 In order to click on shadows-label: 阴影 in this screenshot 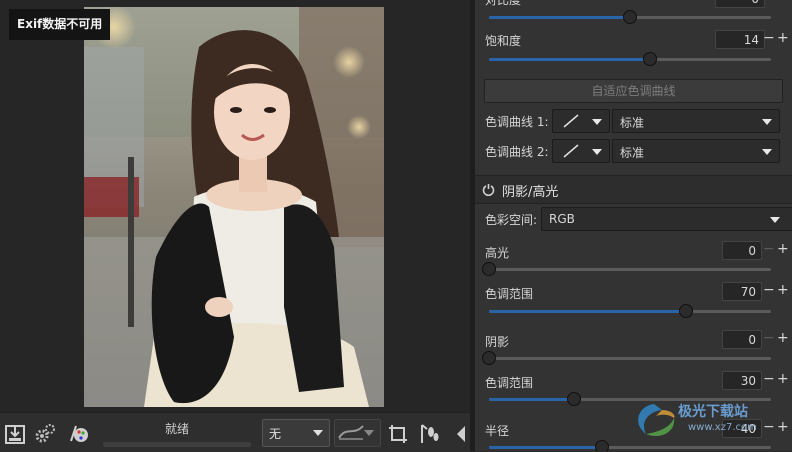, I will do `click(497, 342)`.